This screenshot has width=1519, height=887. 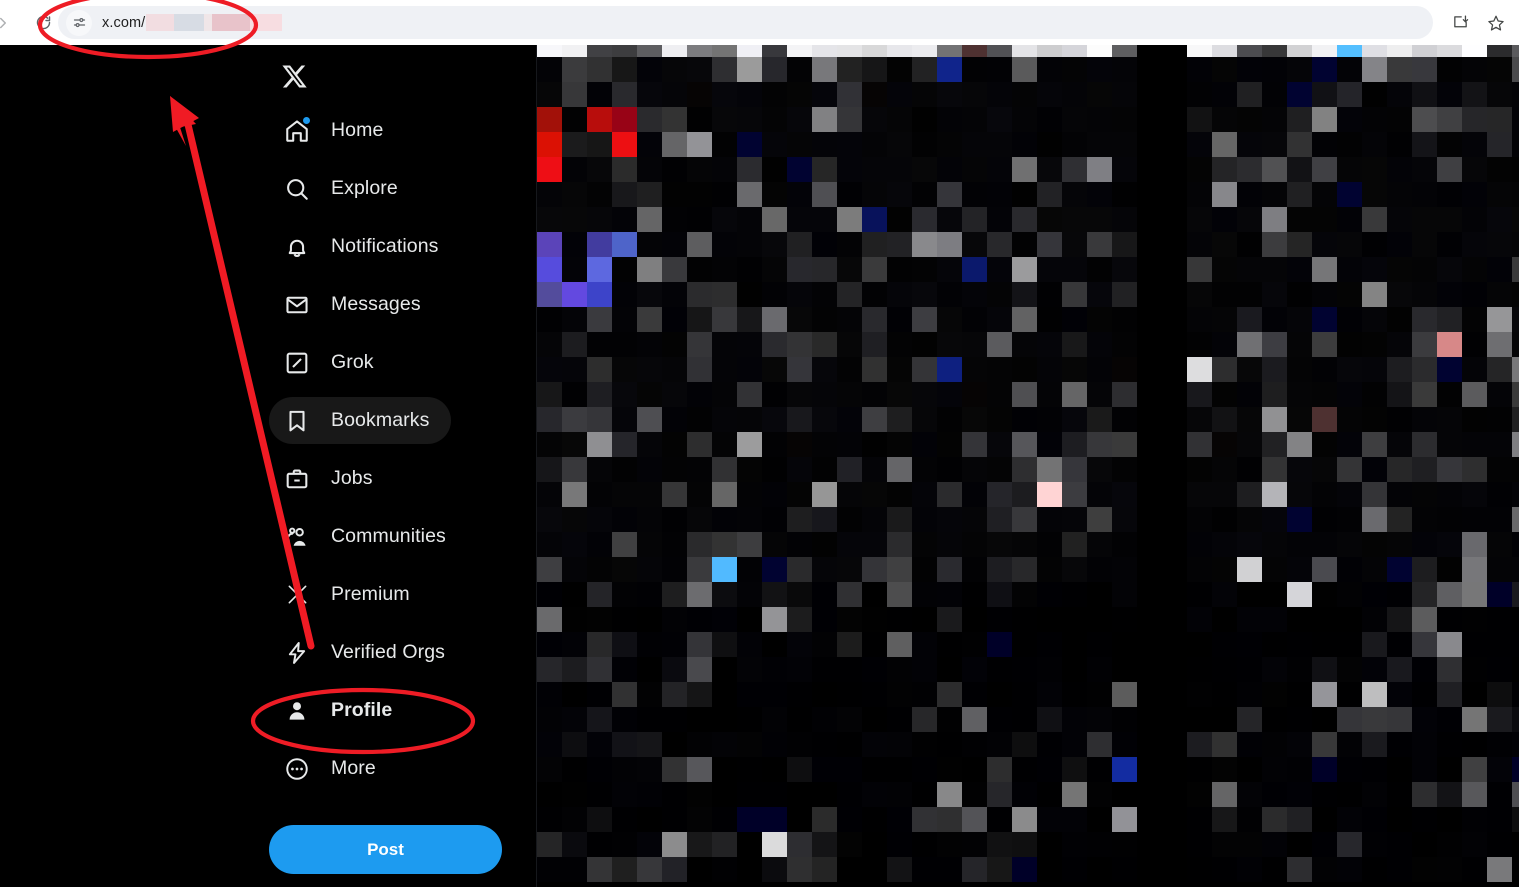 What do you see at coordinates (1460, 23) in the screenshot?
I see `install-app-icon` at bounding box center [1460, 23].